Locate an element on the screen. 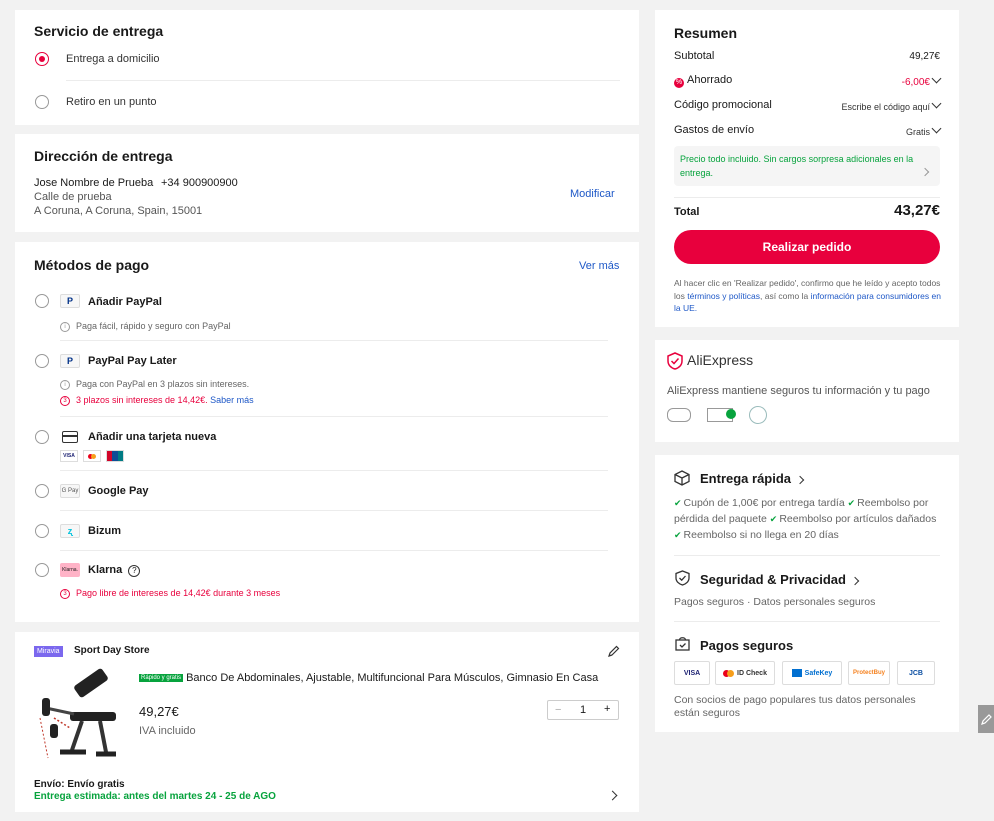 The height and width of the screenshot is (821, 994). idcheck-badge: ID Check is located at coordinates (745, 673).